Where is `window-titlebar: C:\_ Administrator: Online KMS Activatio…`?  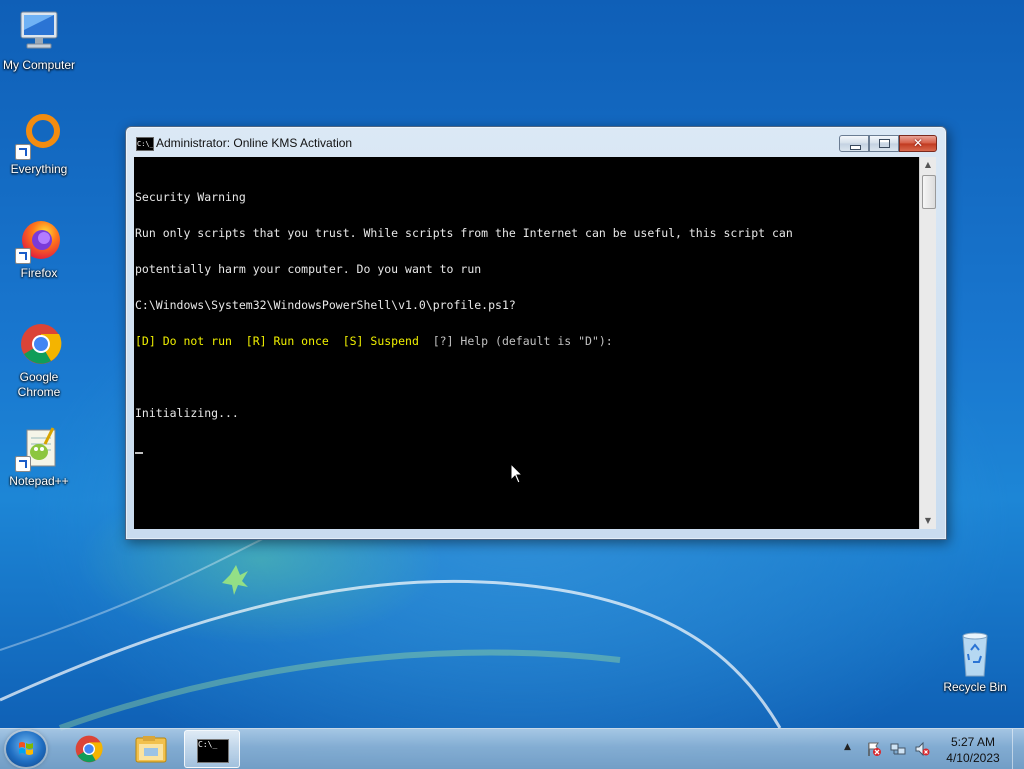
window-titlebar: C:\_ Administrator: Online KMS Activatio… is located at coordinates (536, 142).